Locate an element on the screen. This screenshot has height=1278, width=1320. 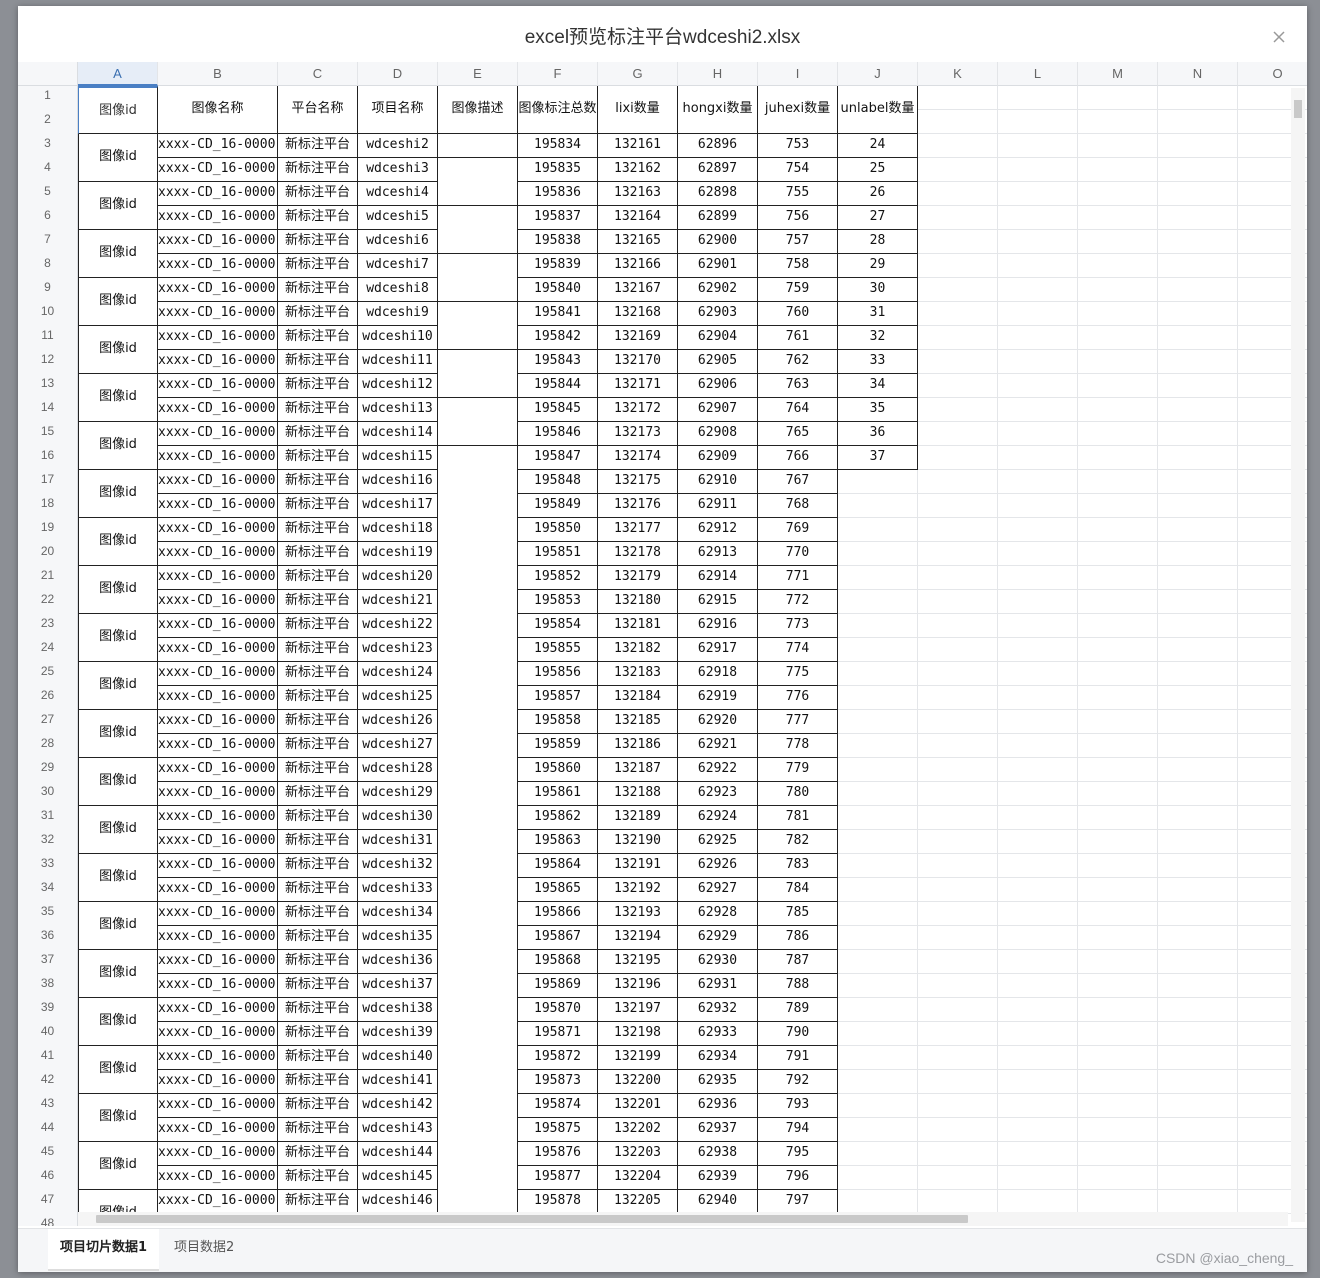
row-header-41: 41 is located at coordinates (48, 1058).